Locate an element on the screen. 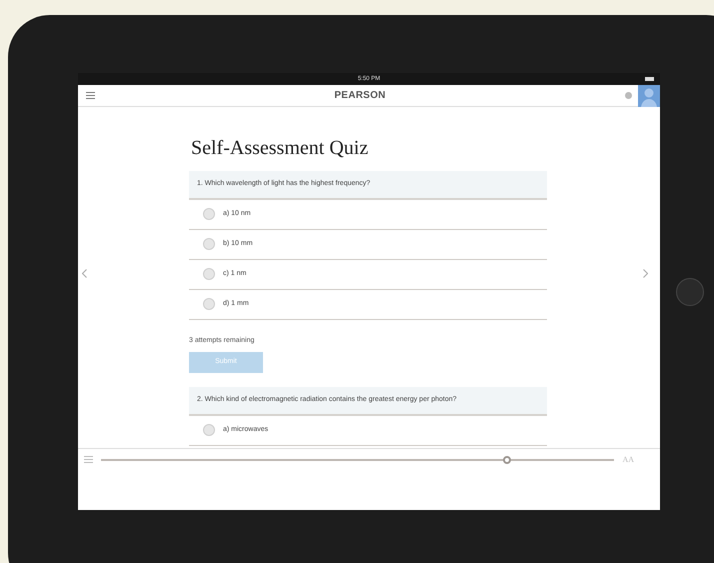 This screenshot has height=563, width=714. avatar-icon is located at coordinates (649, 95).